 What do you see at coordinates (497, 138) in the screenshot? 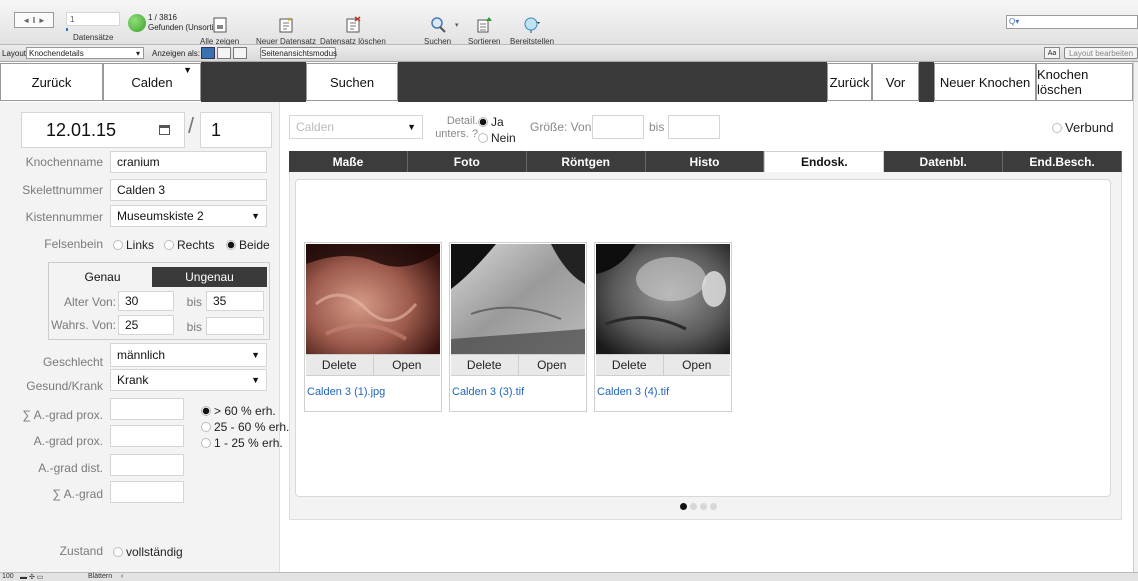
I see `detail-no: Nein` at bounding box center [497, 138].